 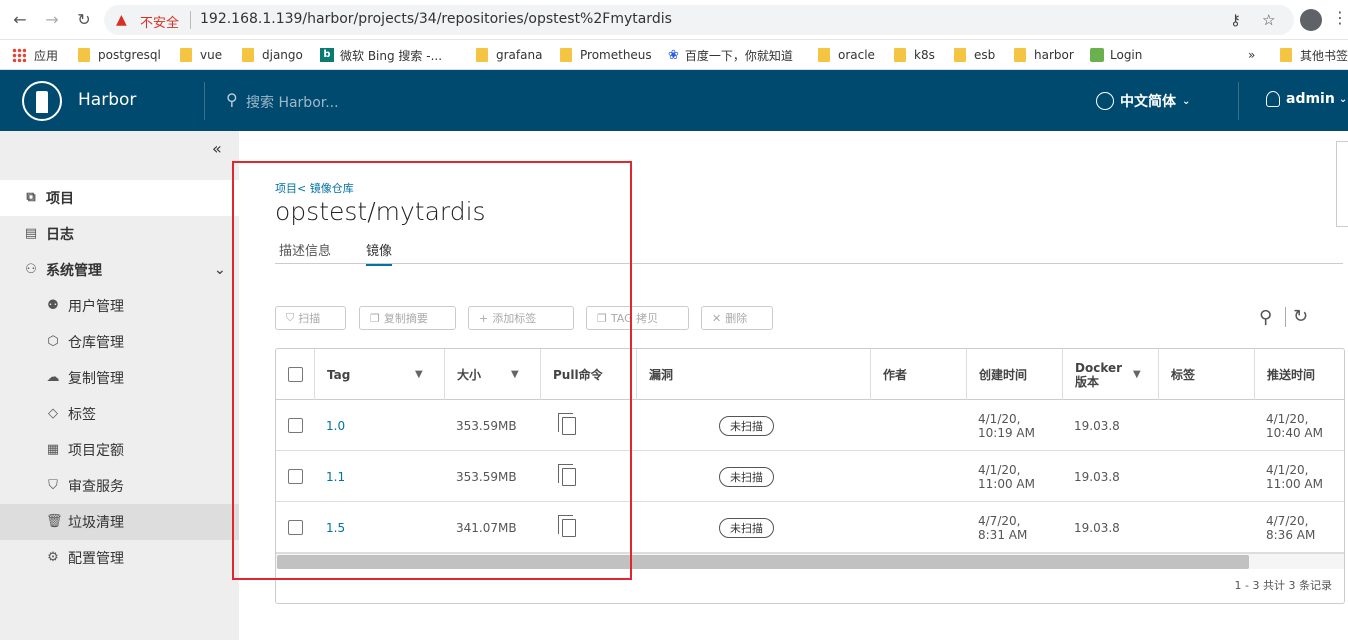 I want to click on bookmark-oracle: oracle, so click(x=846, y=55).